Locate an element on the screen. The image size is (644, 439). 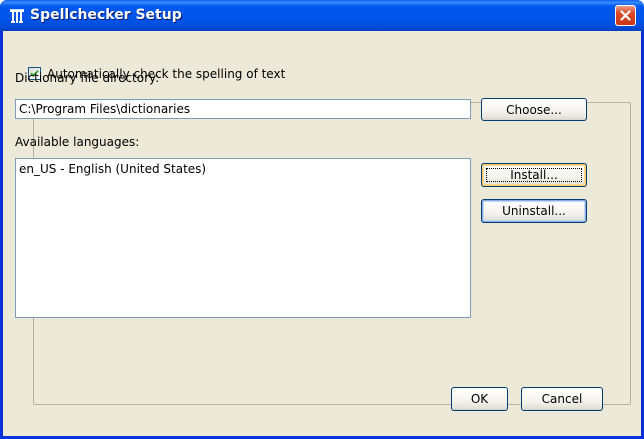
close-button is located at coordinates (625, 15).